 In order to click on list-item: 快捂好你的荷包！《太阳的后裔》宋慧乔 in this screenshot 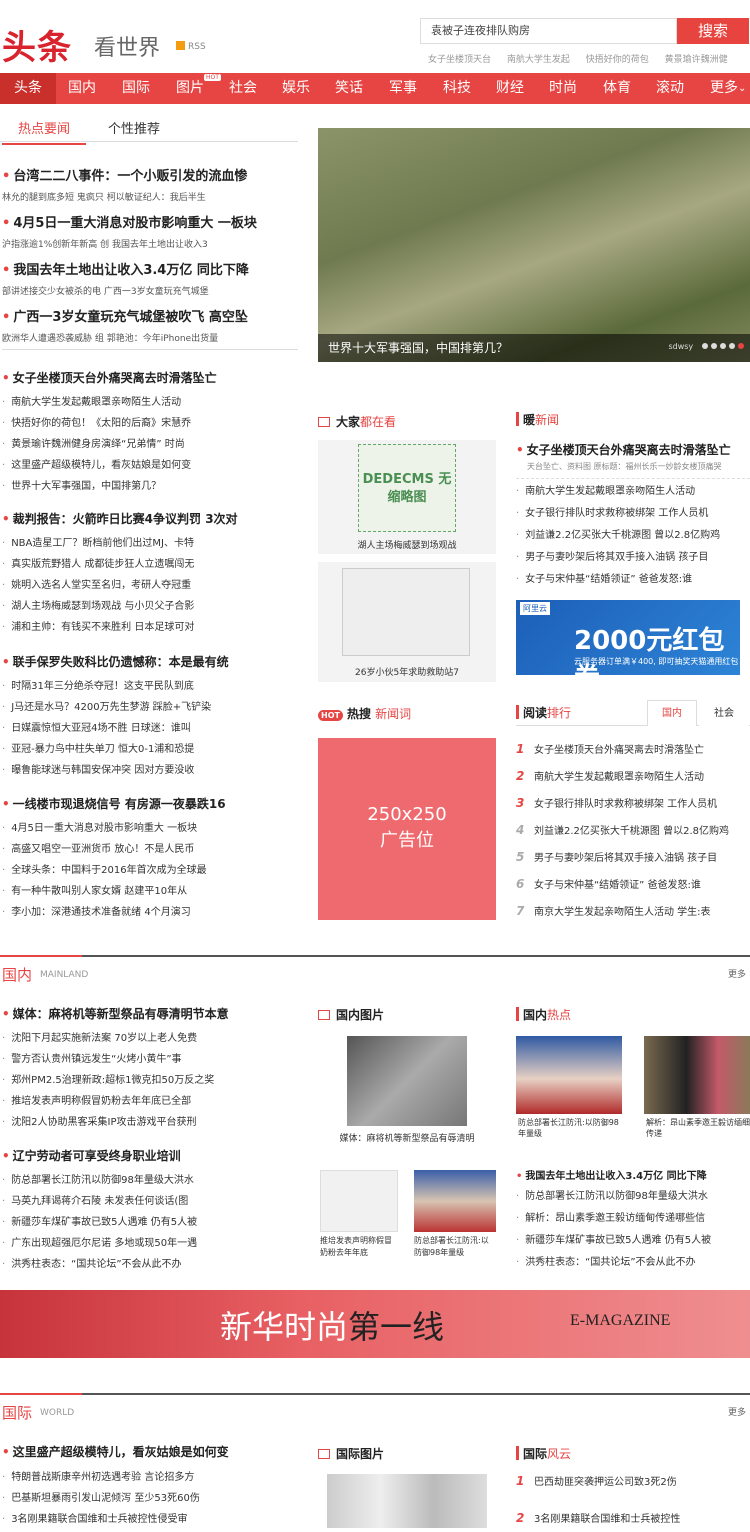, I will do `click(150, 423)`.